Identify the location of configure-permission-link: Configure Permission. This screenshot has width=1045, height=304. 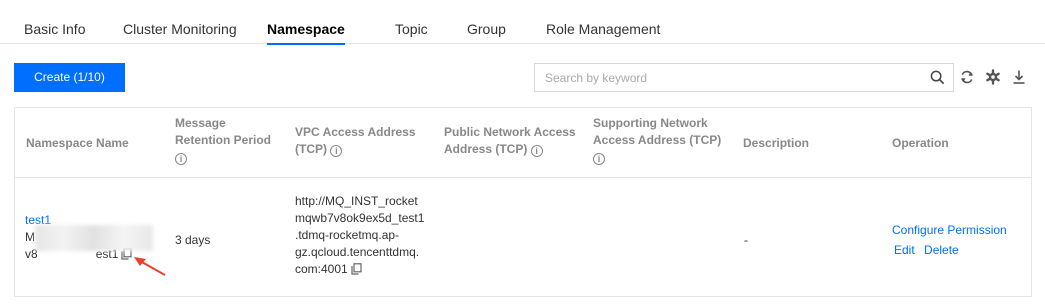
(949, 230).